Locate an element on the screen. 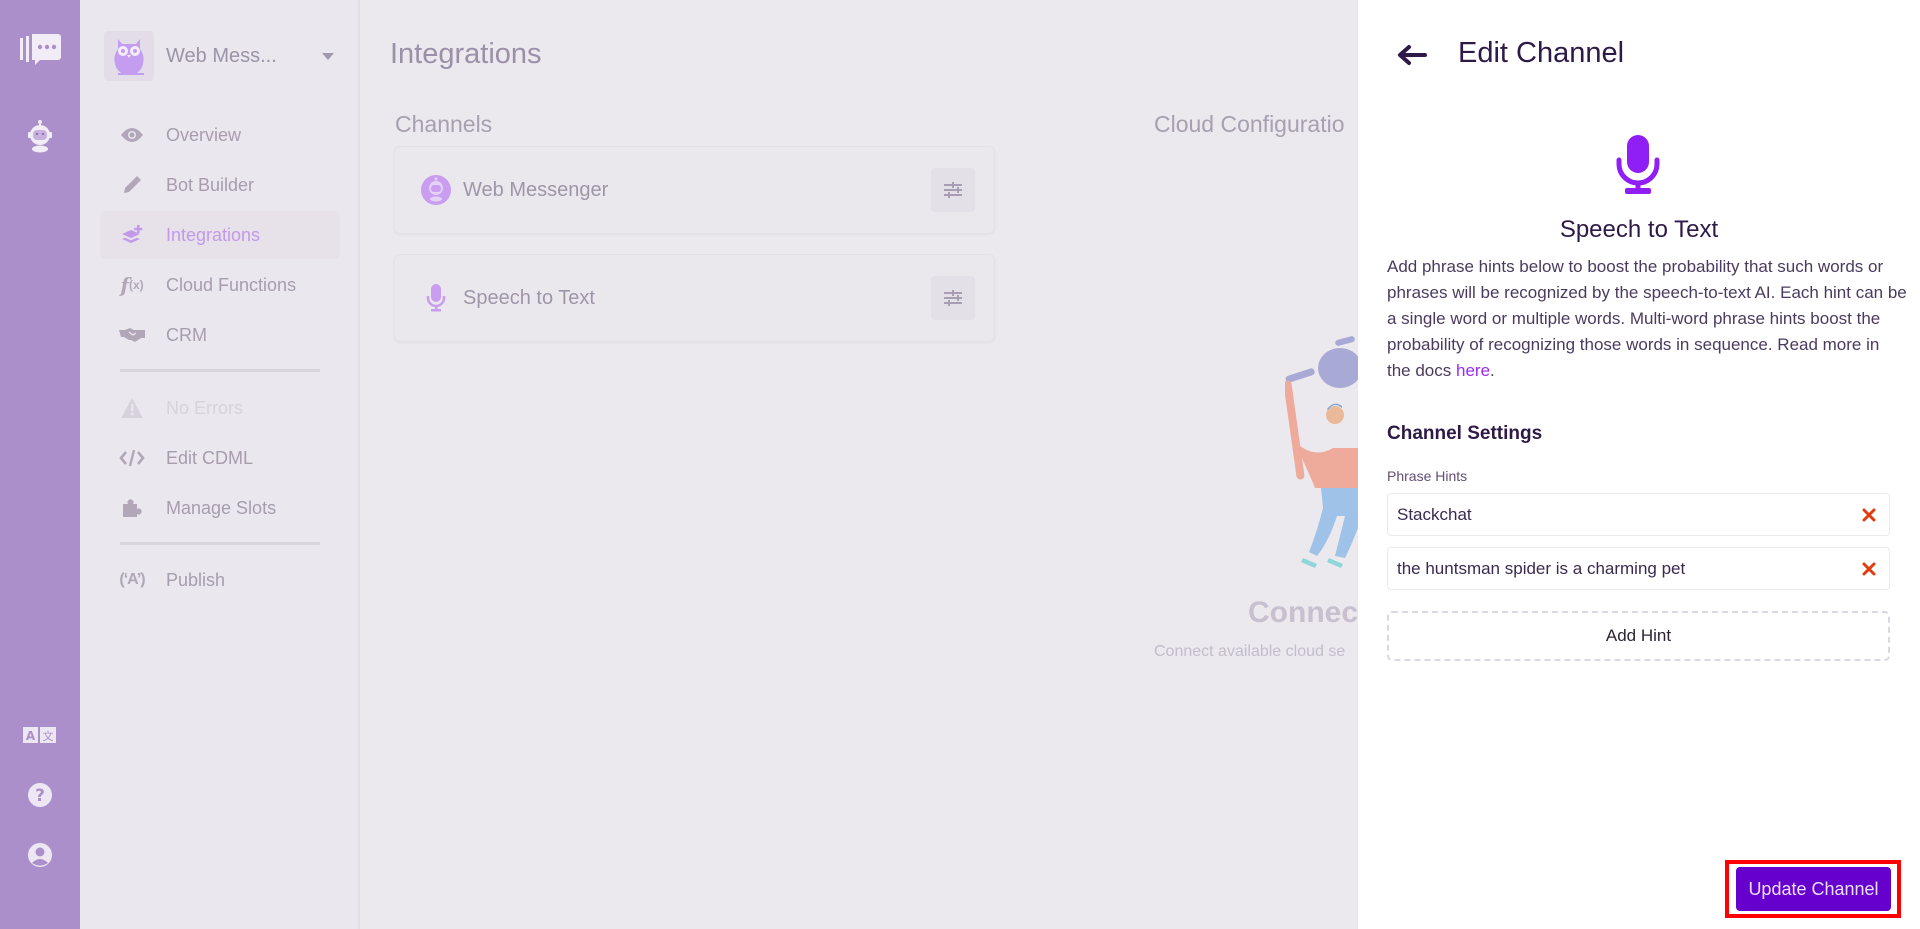 The width and height of the screenshot is (1920, 929). svg-text: 文 is located at coordinates (48, 736).